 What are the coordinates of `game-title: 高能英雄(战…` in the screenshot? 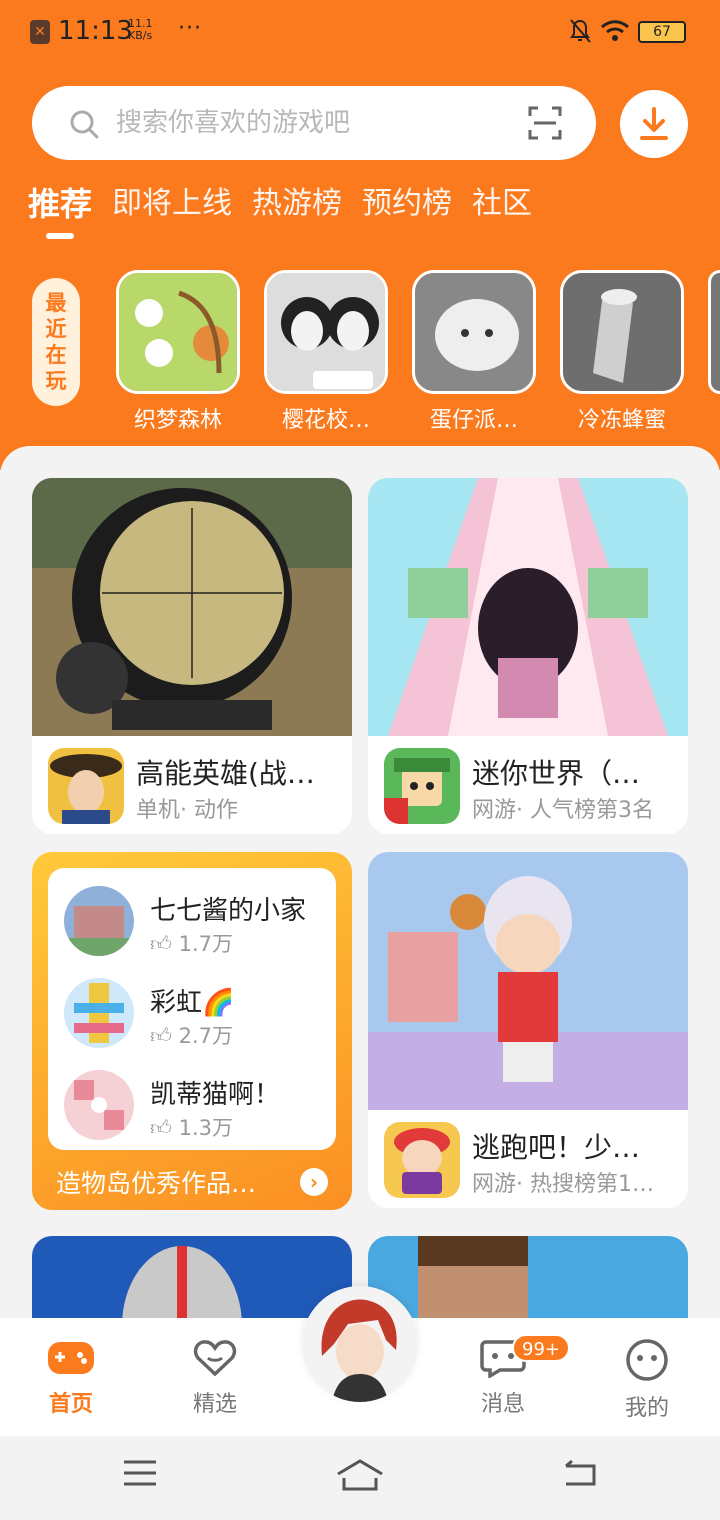 It's located at (225, 773).